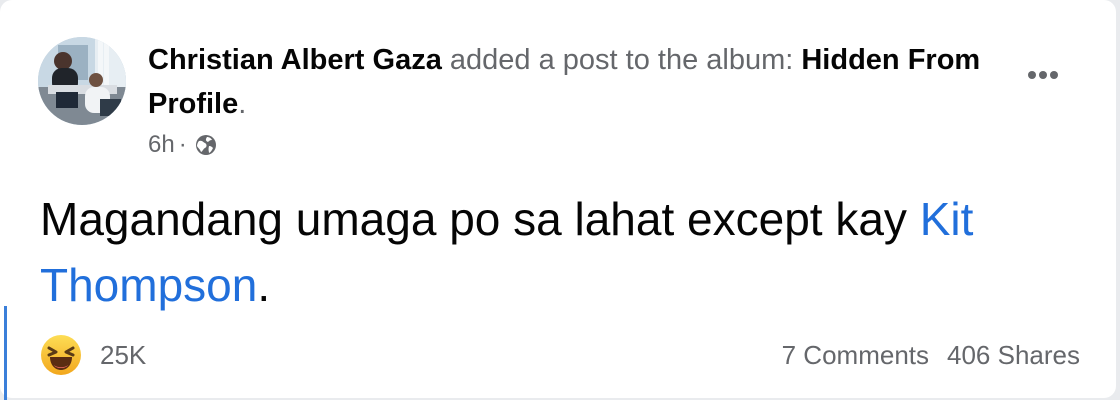 Image resolution: width=1120 pixels, height=400 pixels. I want to click on reactions-summary: 25K, so click(93, 355).